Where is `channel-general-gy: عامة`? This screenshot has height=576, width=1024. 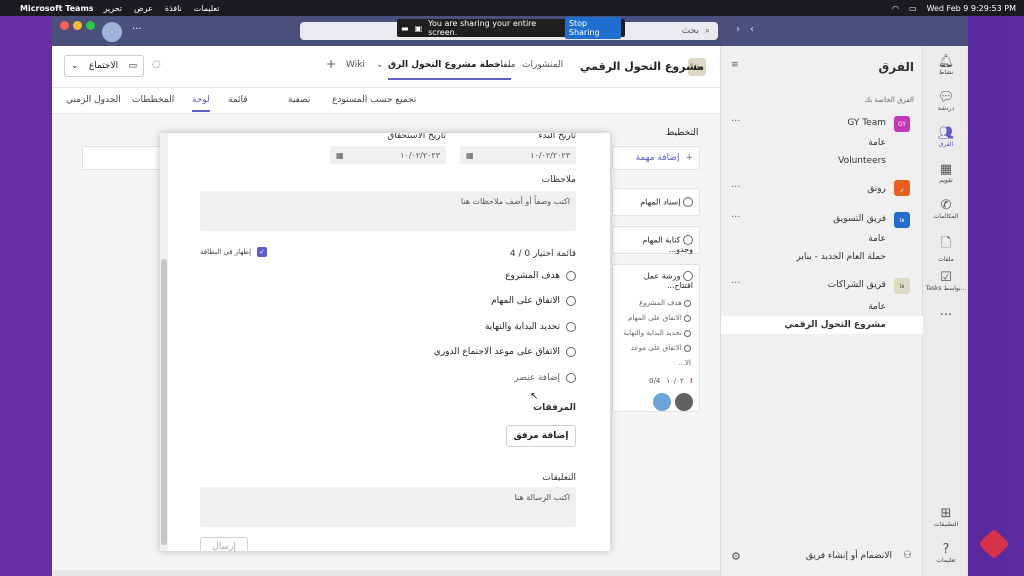 channel-general-gy: عامة is located at coordinates (877, 143).